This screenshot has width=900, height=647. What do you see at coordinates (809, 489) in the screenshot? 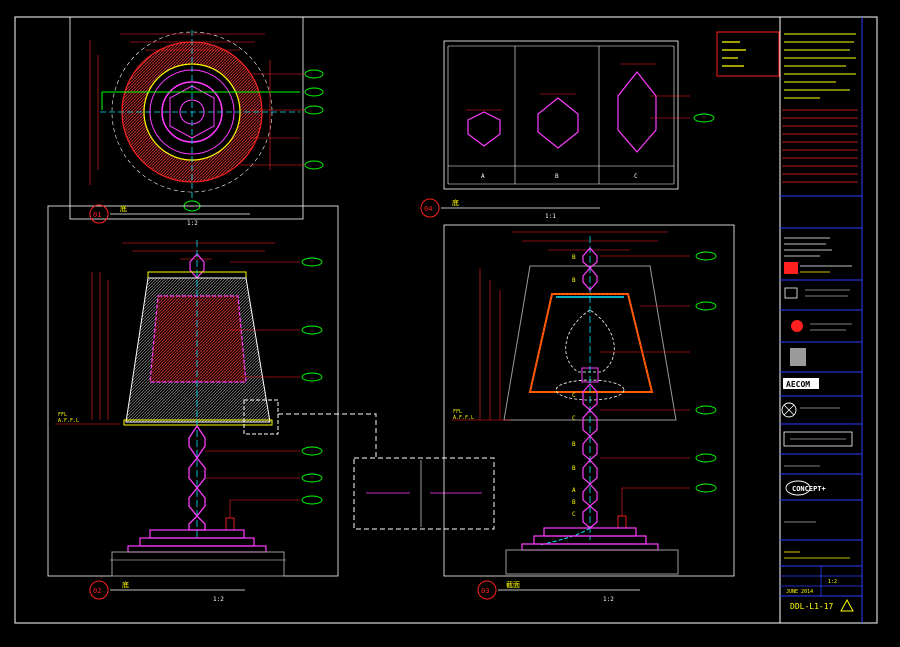
I see `concept-logo-text: CONCEPT+` at bounding box center [809, 489].